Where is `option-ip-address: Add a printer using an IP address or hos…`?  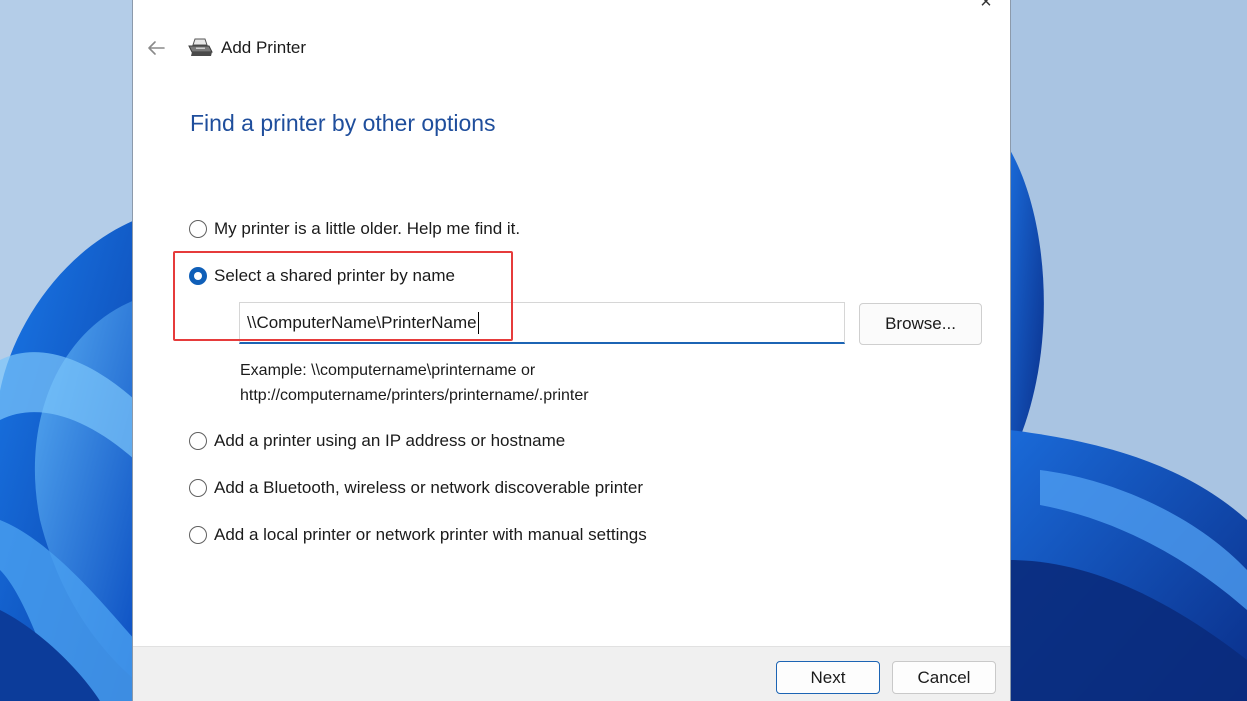 option-ip-address: Add a printer using an IP address or hos… is located at coordinates (377, 441).